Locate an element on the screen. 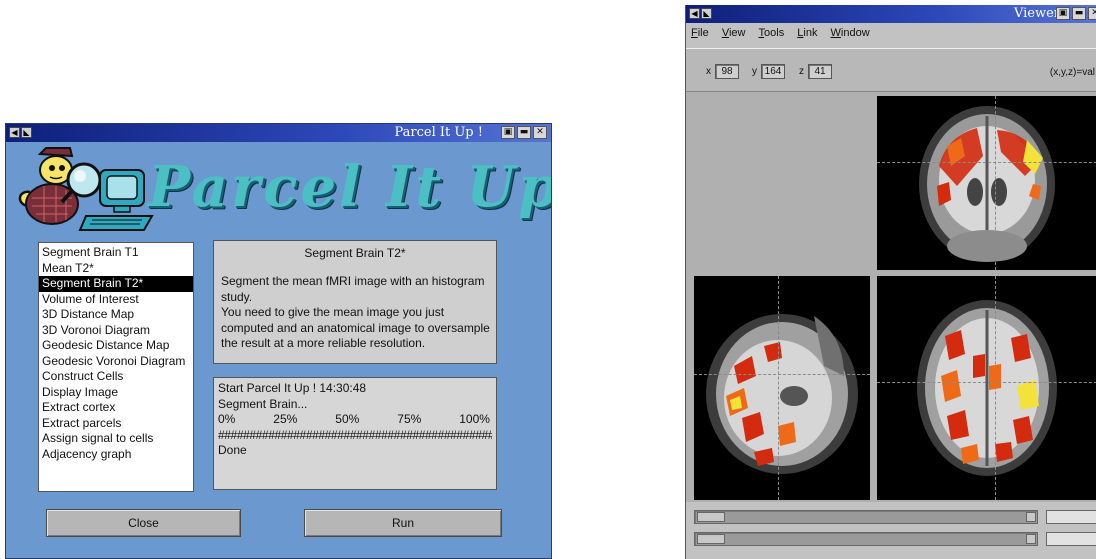 The height and width of the screenshot is (559, 1096). window-title: Parcel It Up ! is located at coordinates (438, 132).